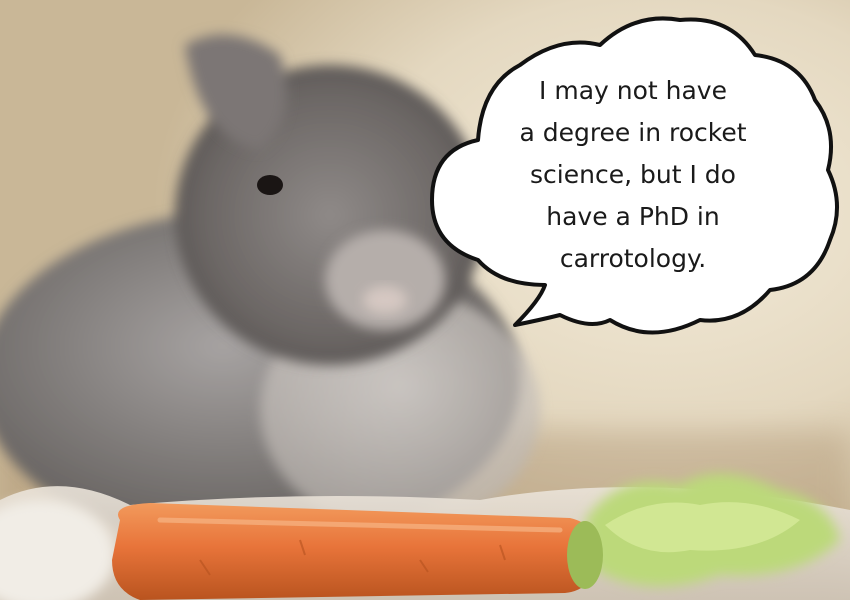 The height and width of the screenshot is (600, 850). Describe the element at coordinates (633, 132) in the screenshot. I see `speech-line-2: a degree in rocket` at that location.